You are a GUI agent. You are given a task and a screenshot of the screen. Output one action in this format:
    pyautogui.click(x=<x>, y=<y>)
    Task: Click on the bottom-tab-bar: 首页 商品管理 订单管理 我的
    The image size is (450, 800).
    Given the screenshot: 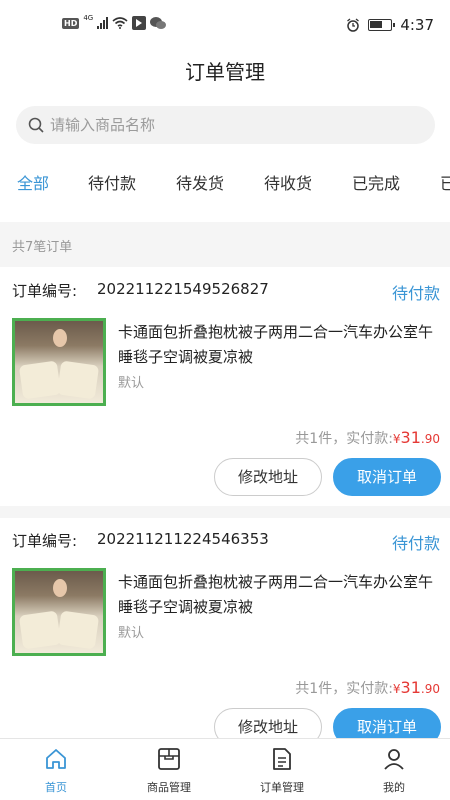 What is the action you would take?
    pyautogui.click(x=225, y=769)
    